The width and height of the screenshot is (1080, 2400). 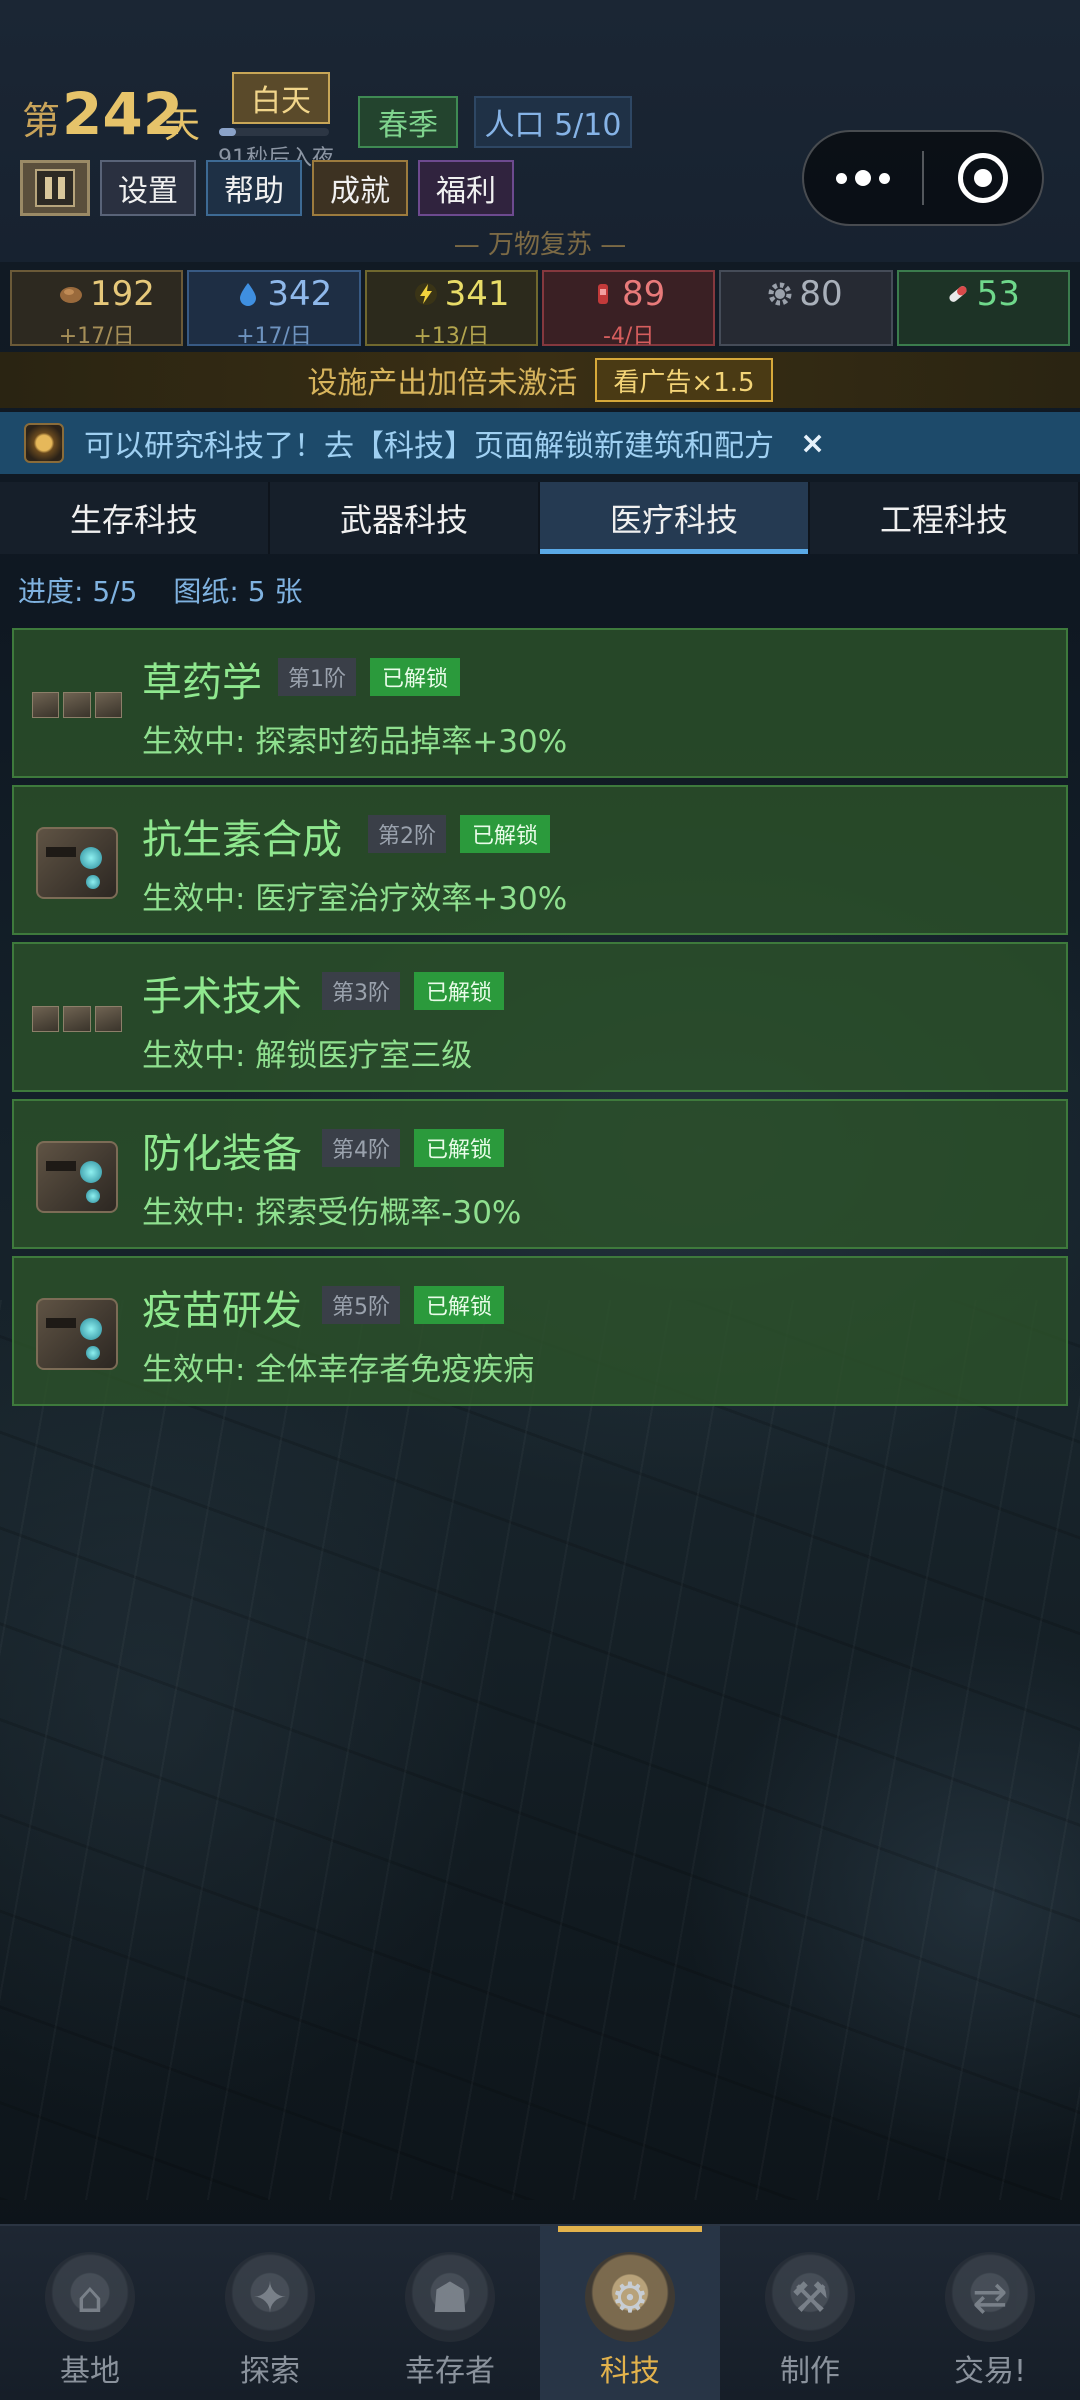 What do you see at coordinates (466, 188) in the screenshot?
I see `welfare-button: 福利` at bounding box center [466, 188].